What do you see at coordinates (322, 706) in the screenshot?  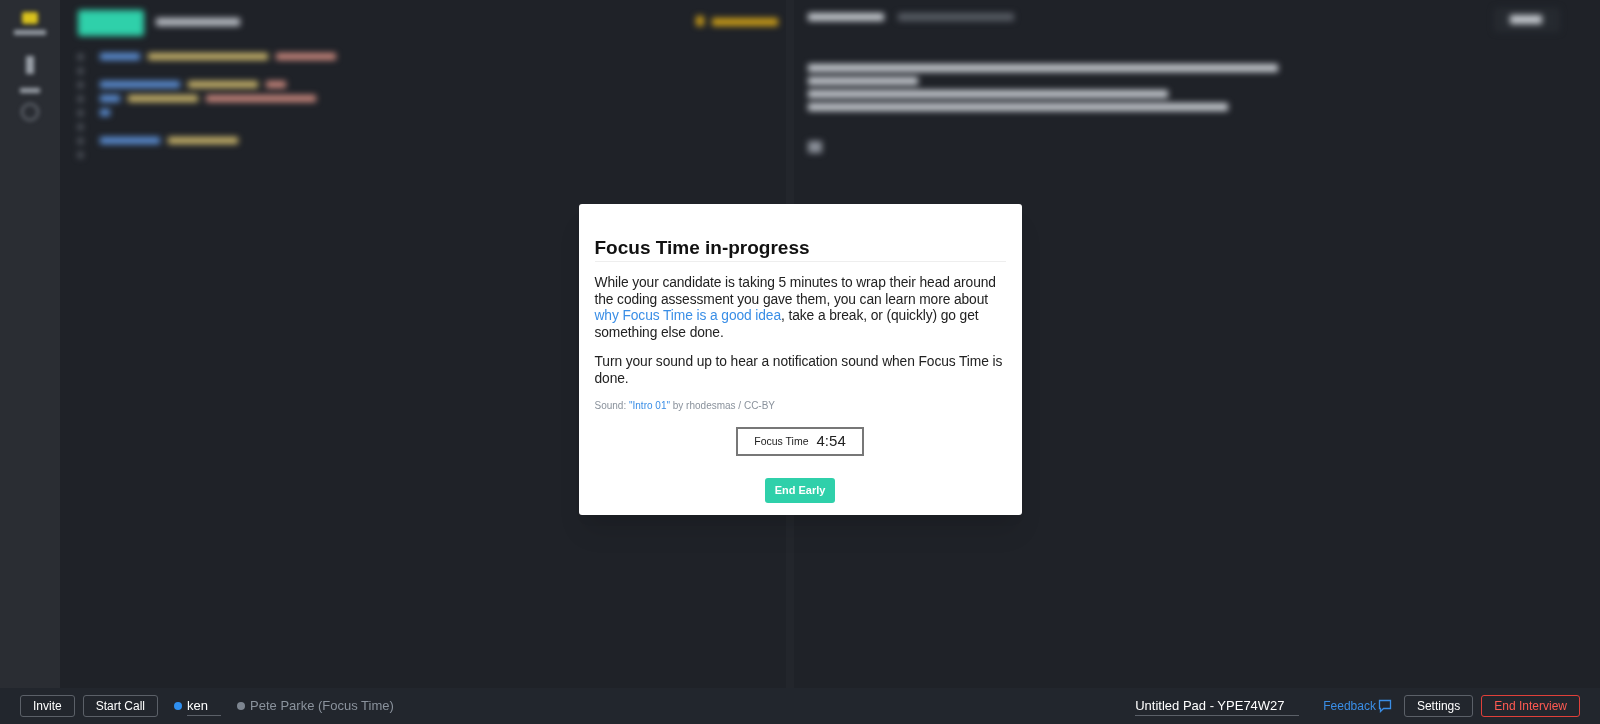 I see `participant-name: Pete Parke (Focus Time)` at bounding box center [322, 706].